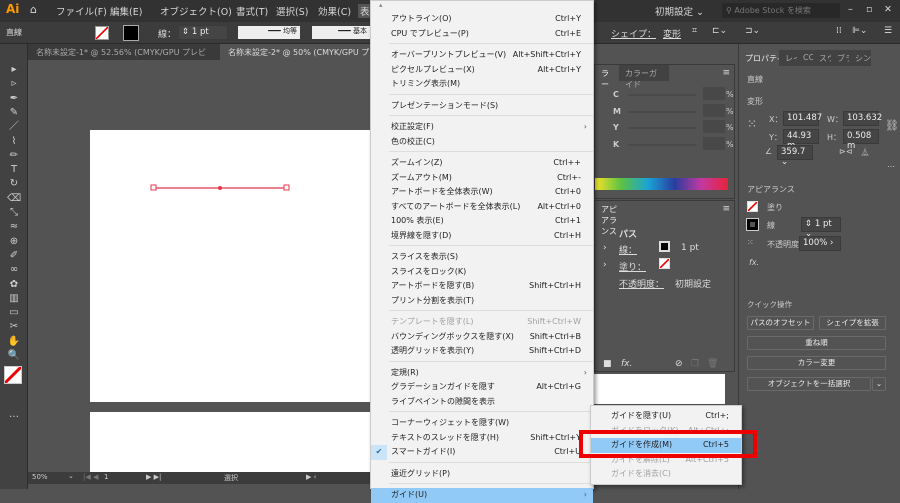  I want to click on width-input: 103.632, so click(862, 118).